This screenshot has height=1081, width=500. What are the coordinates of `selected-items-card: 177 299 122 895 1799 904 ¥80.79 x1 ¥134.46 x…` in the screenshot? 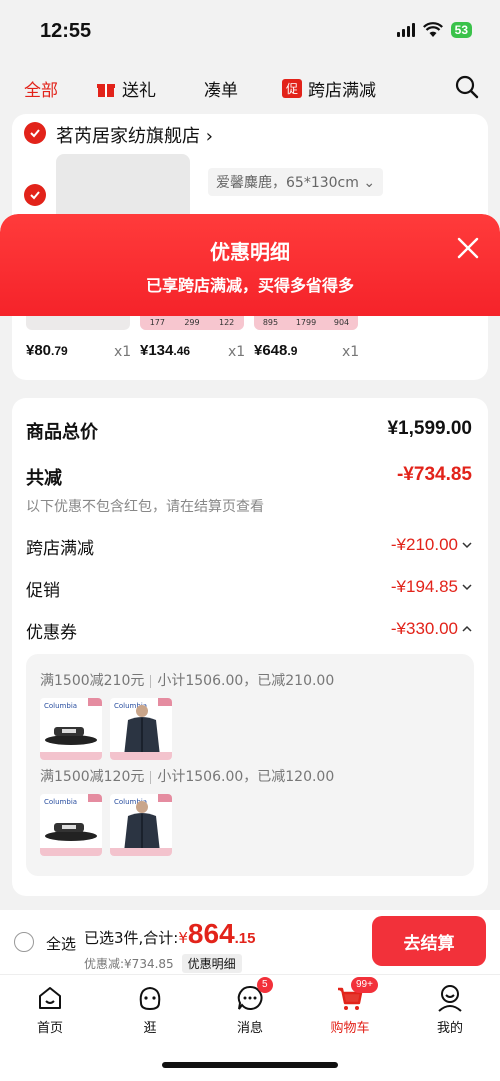 It's located at (250, 343).